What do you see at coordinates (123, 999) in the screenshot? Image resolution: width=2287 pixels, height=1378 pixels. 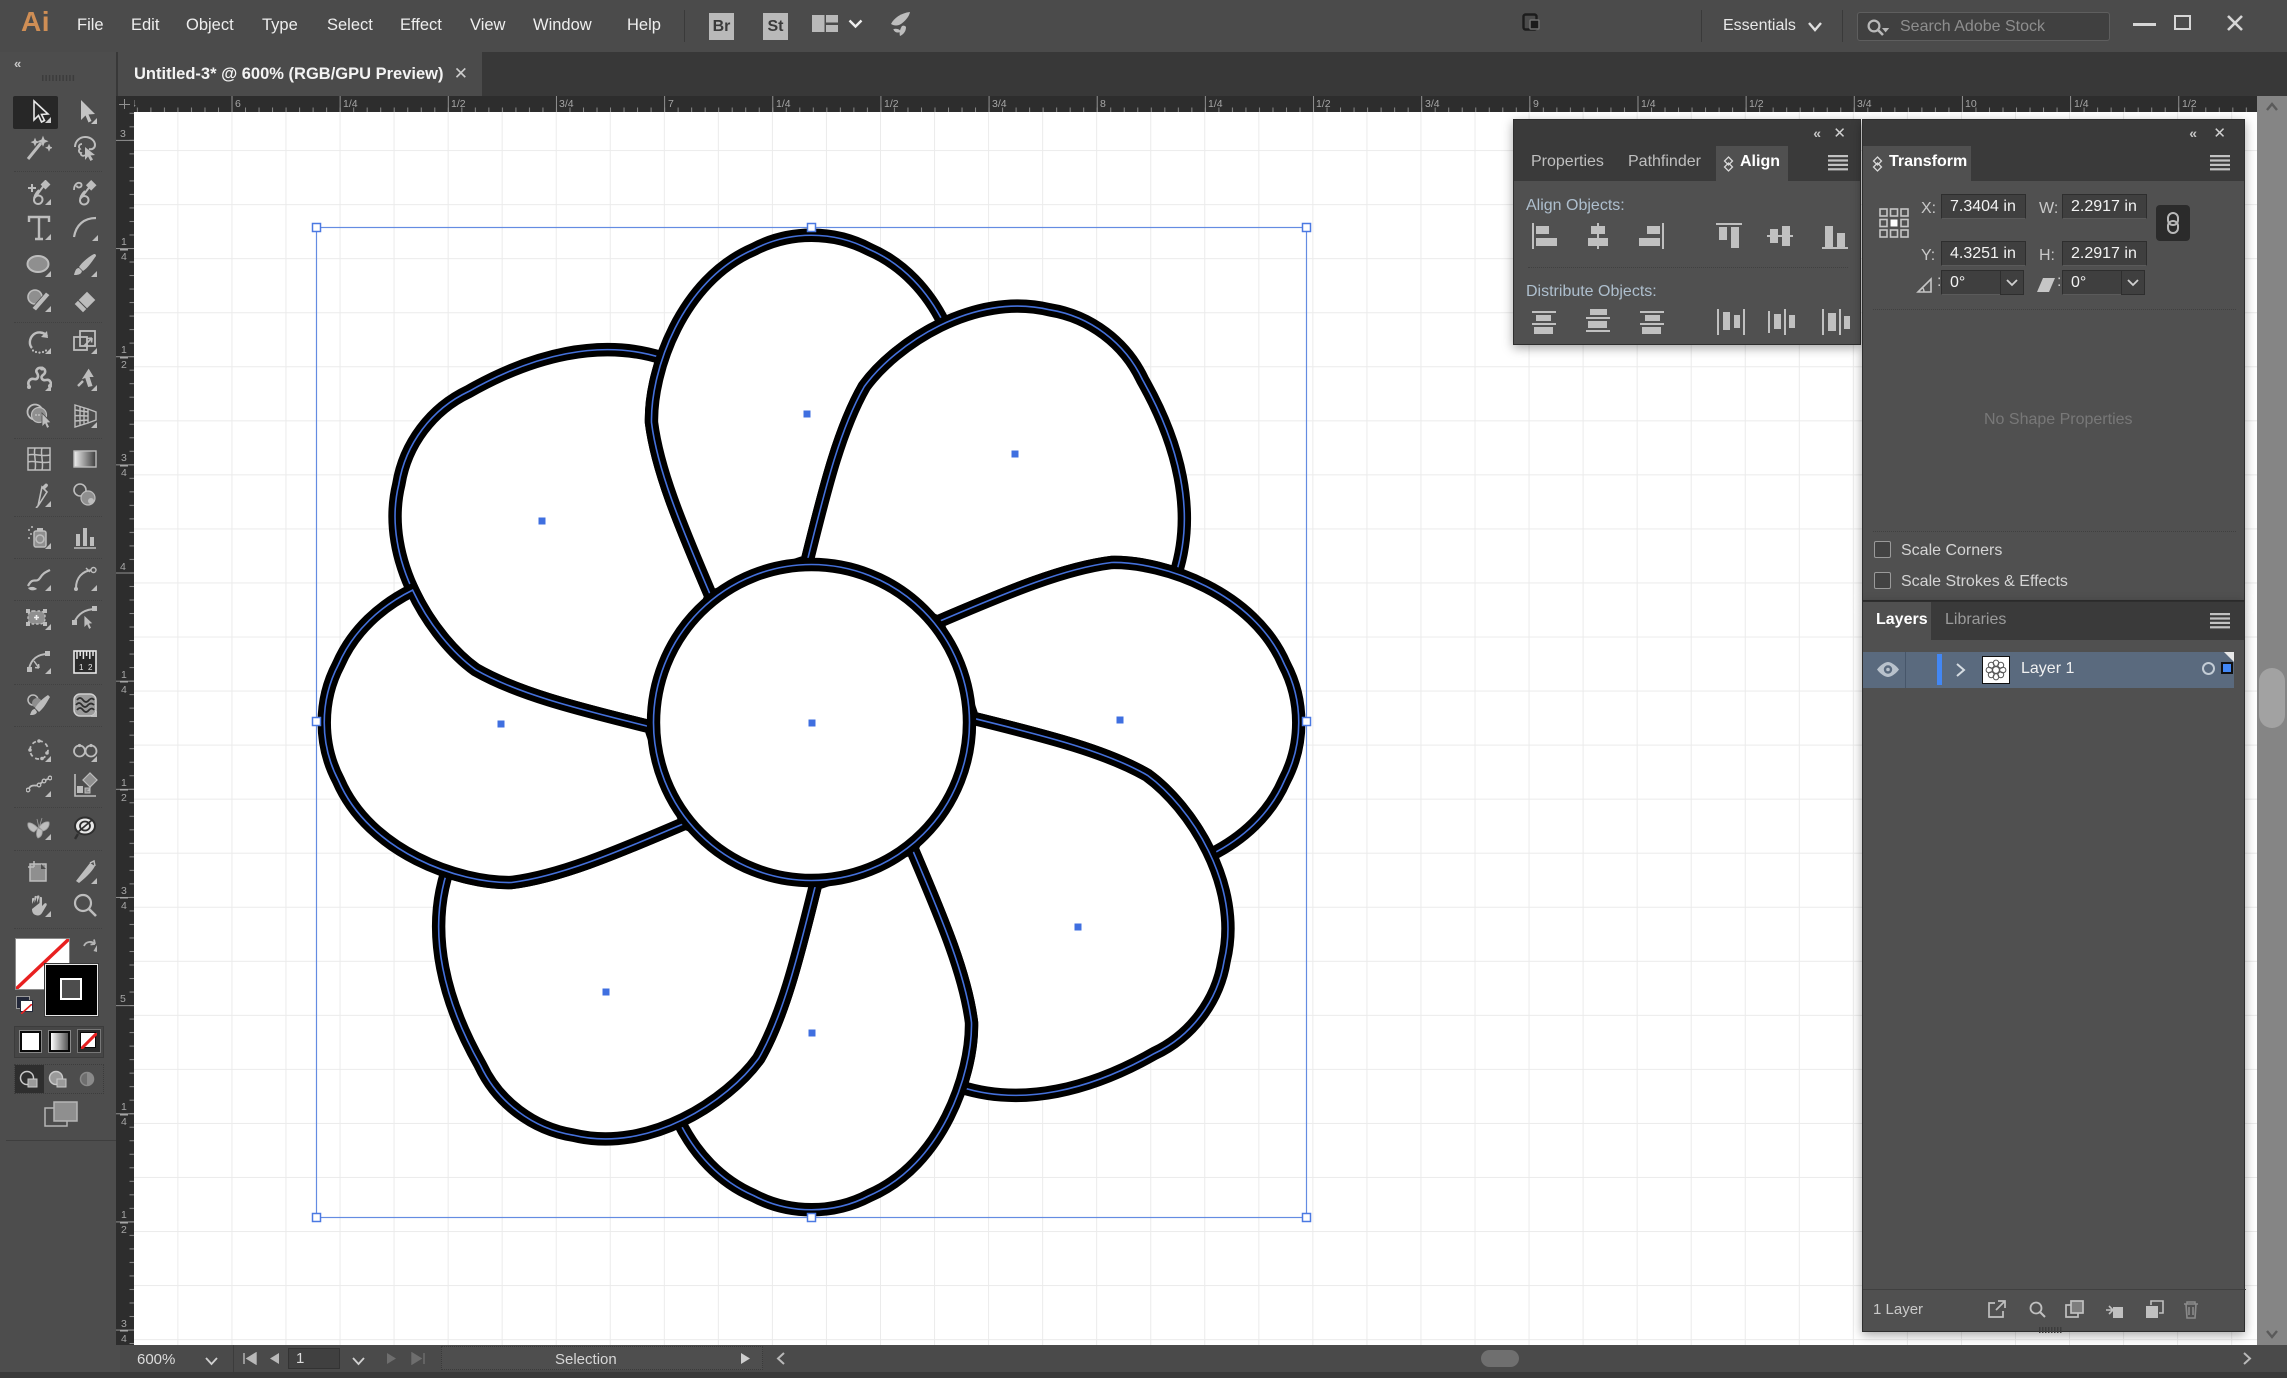 I see `svg-text: 5` at bounding box center [123, 999].